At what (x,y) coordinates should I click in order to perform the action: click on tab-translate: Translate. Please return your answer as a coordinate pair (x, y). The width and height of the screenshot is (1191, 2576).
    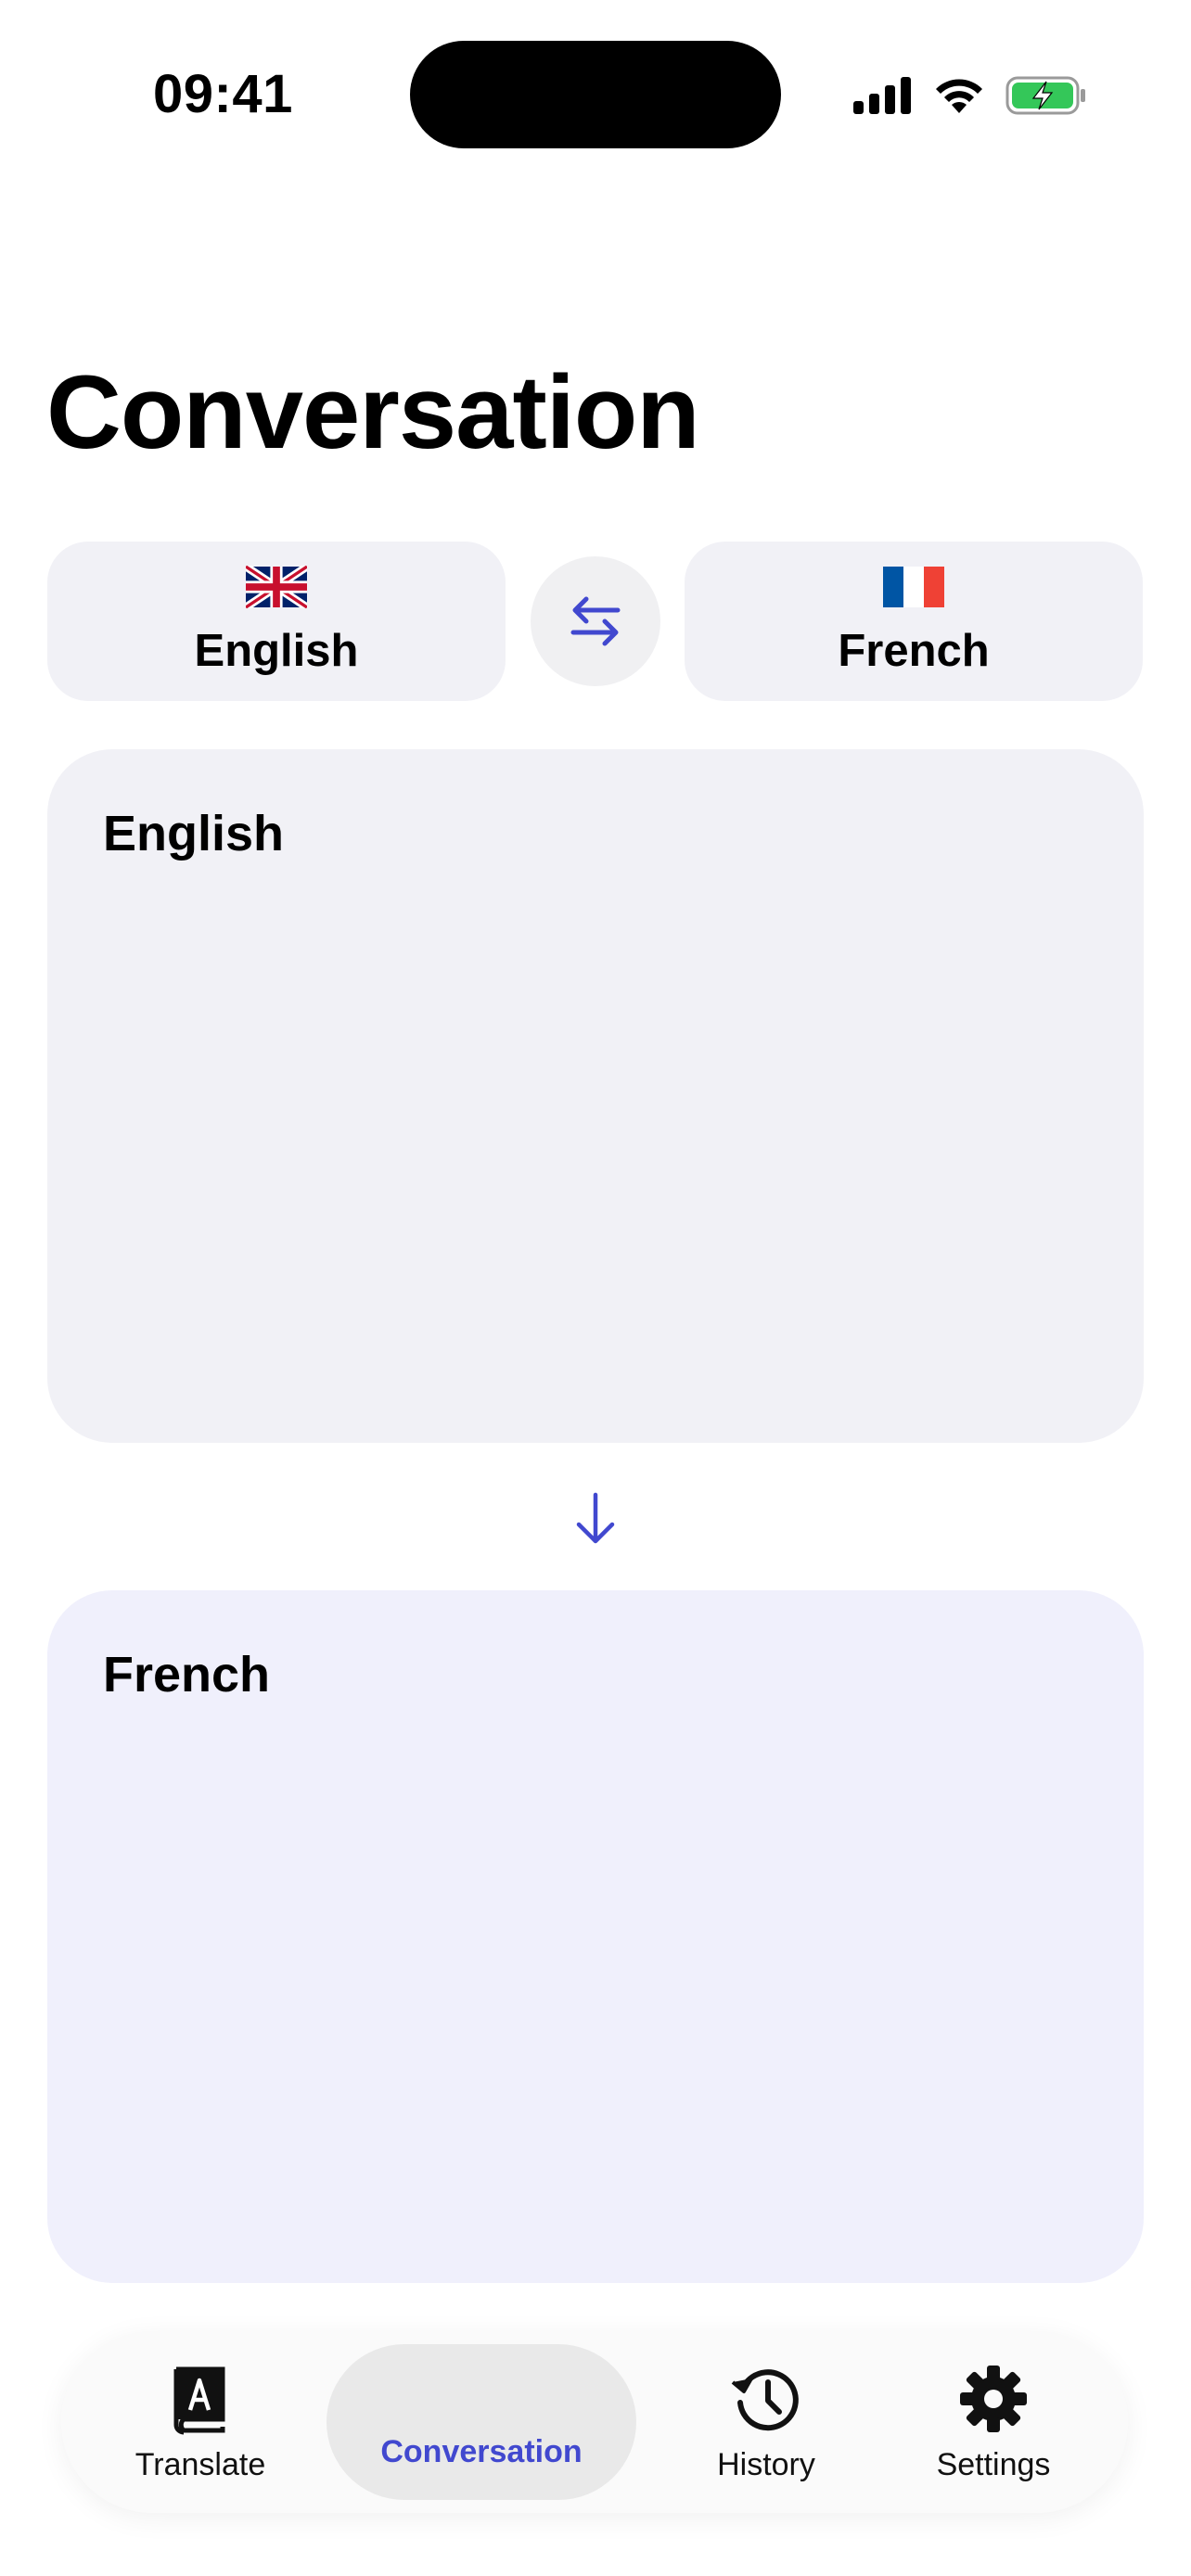
    Looking at the image, I should click on (200, 2422).